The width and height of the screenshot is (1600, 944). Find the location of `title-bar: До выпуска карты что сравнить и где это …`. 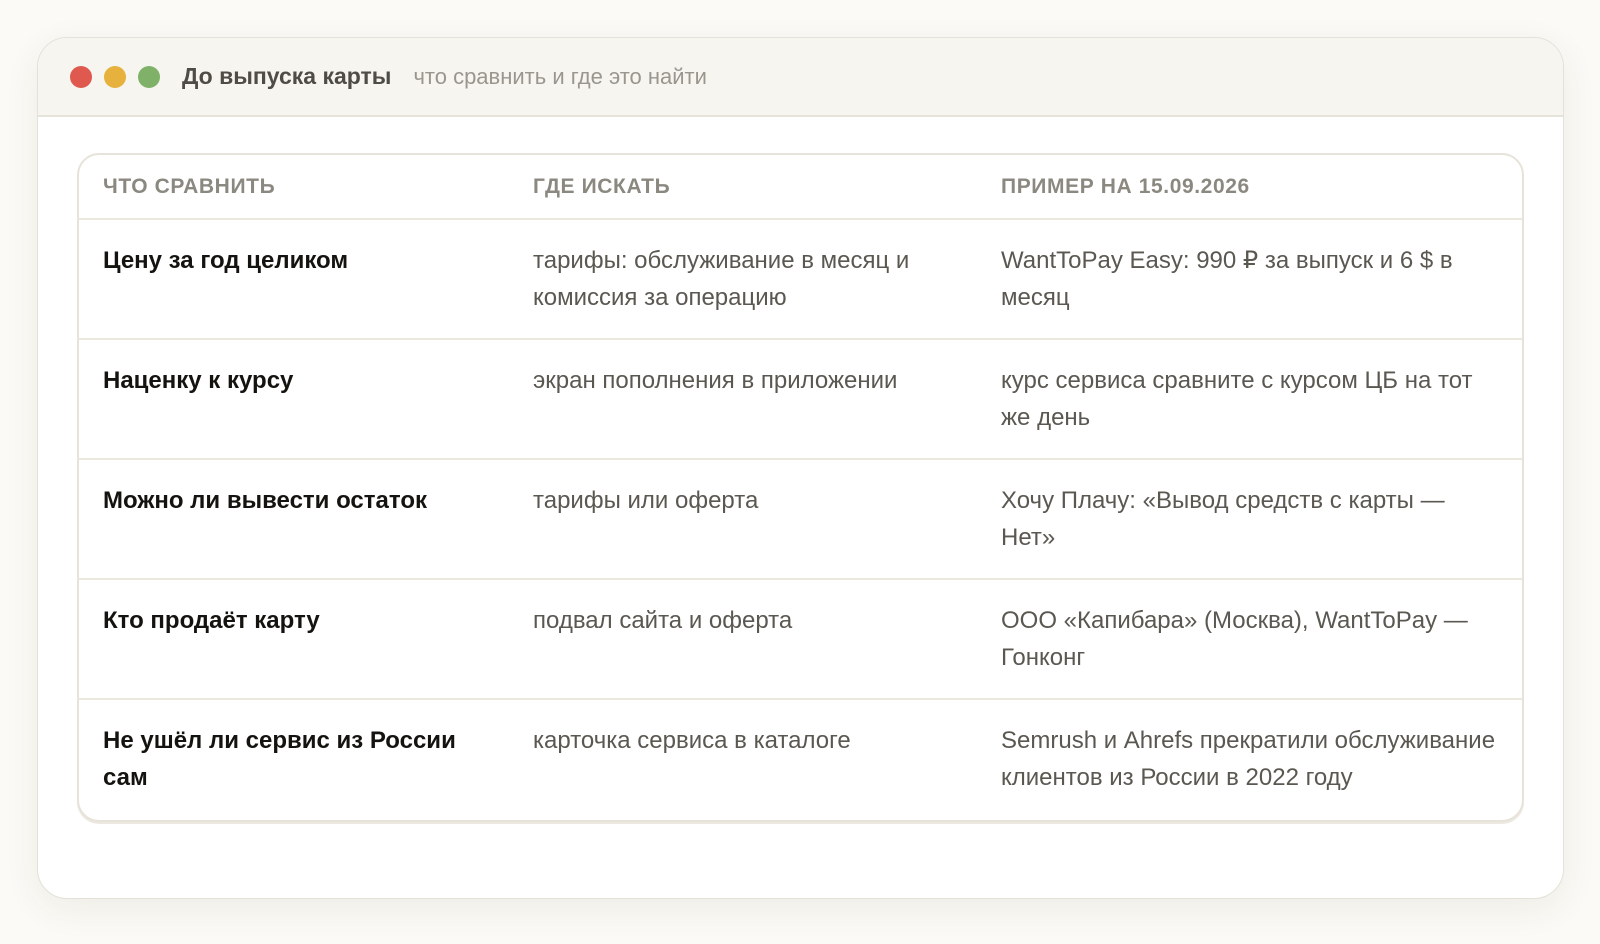

title-bar: До выпуска карты что сравнить и где это … is located at coordinates (800, 77).